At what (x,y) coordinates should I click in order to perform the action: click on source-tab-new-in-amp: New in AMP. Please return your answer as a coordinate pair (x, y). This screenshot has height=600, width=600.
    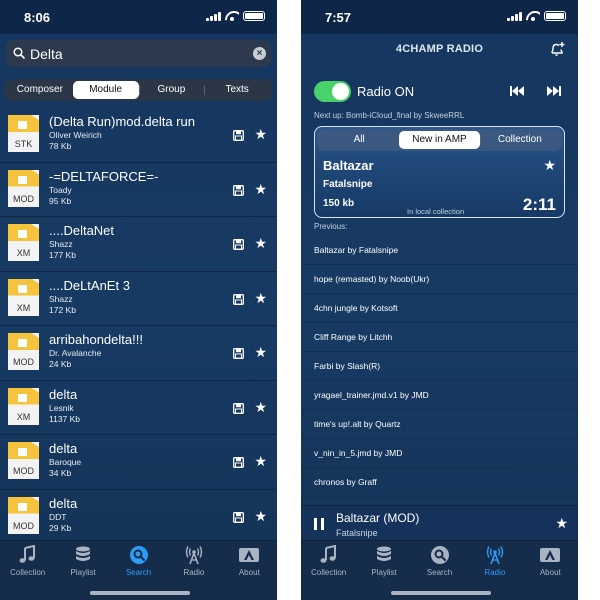
    Looking at the image, I should click on (439, 140).